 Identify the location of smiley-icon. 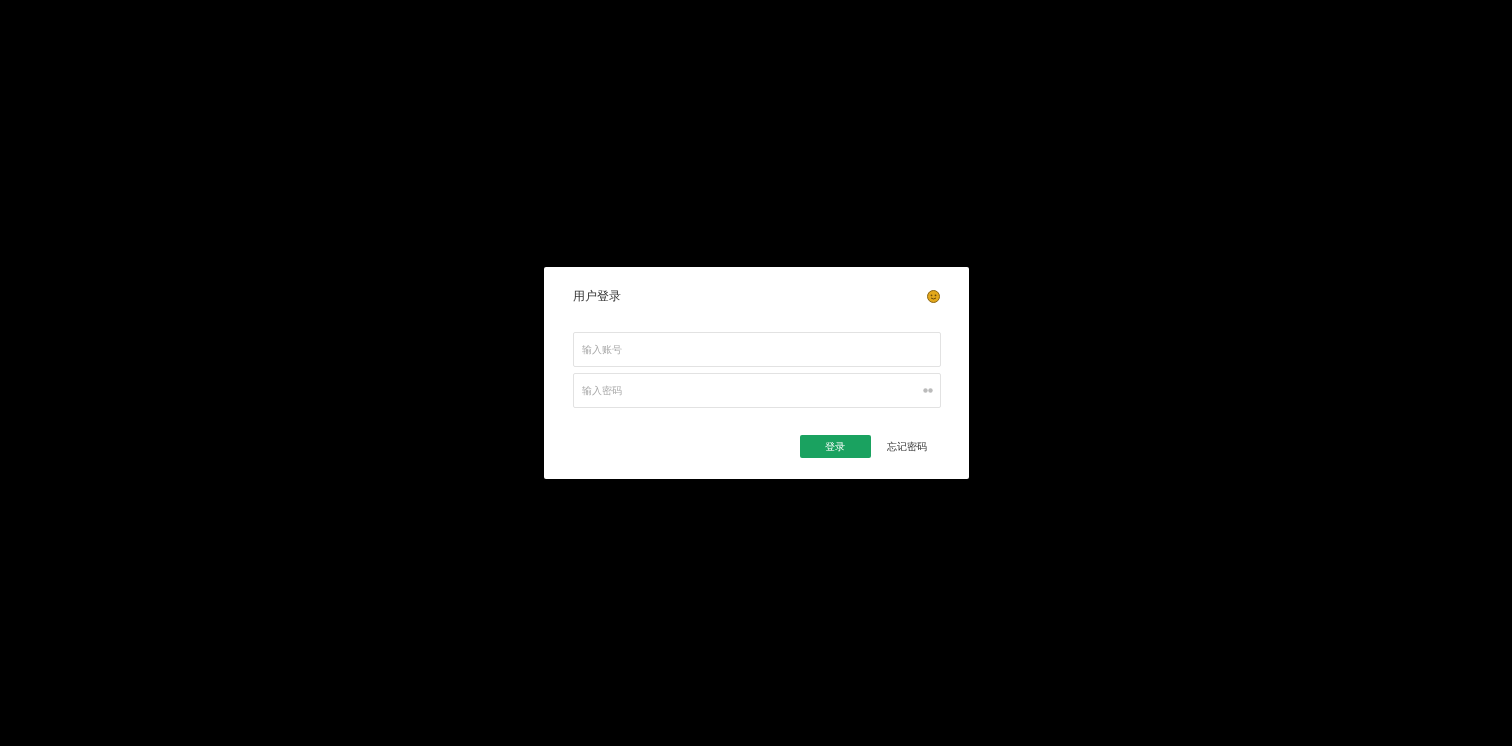
(933, 296).